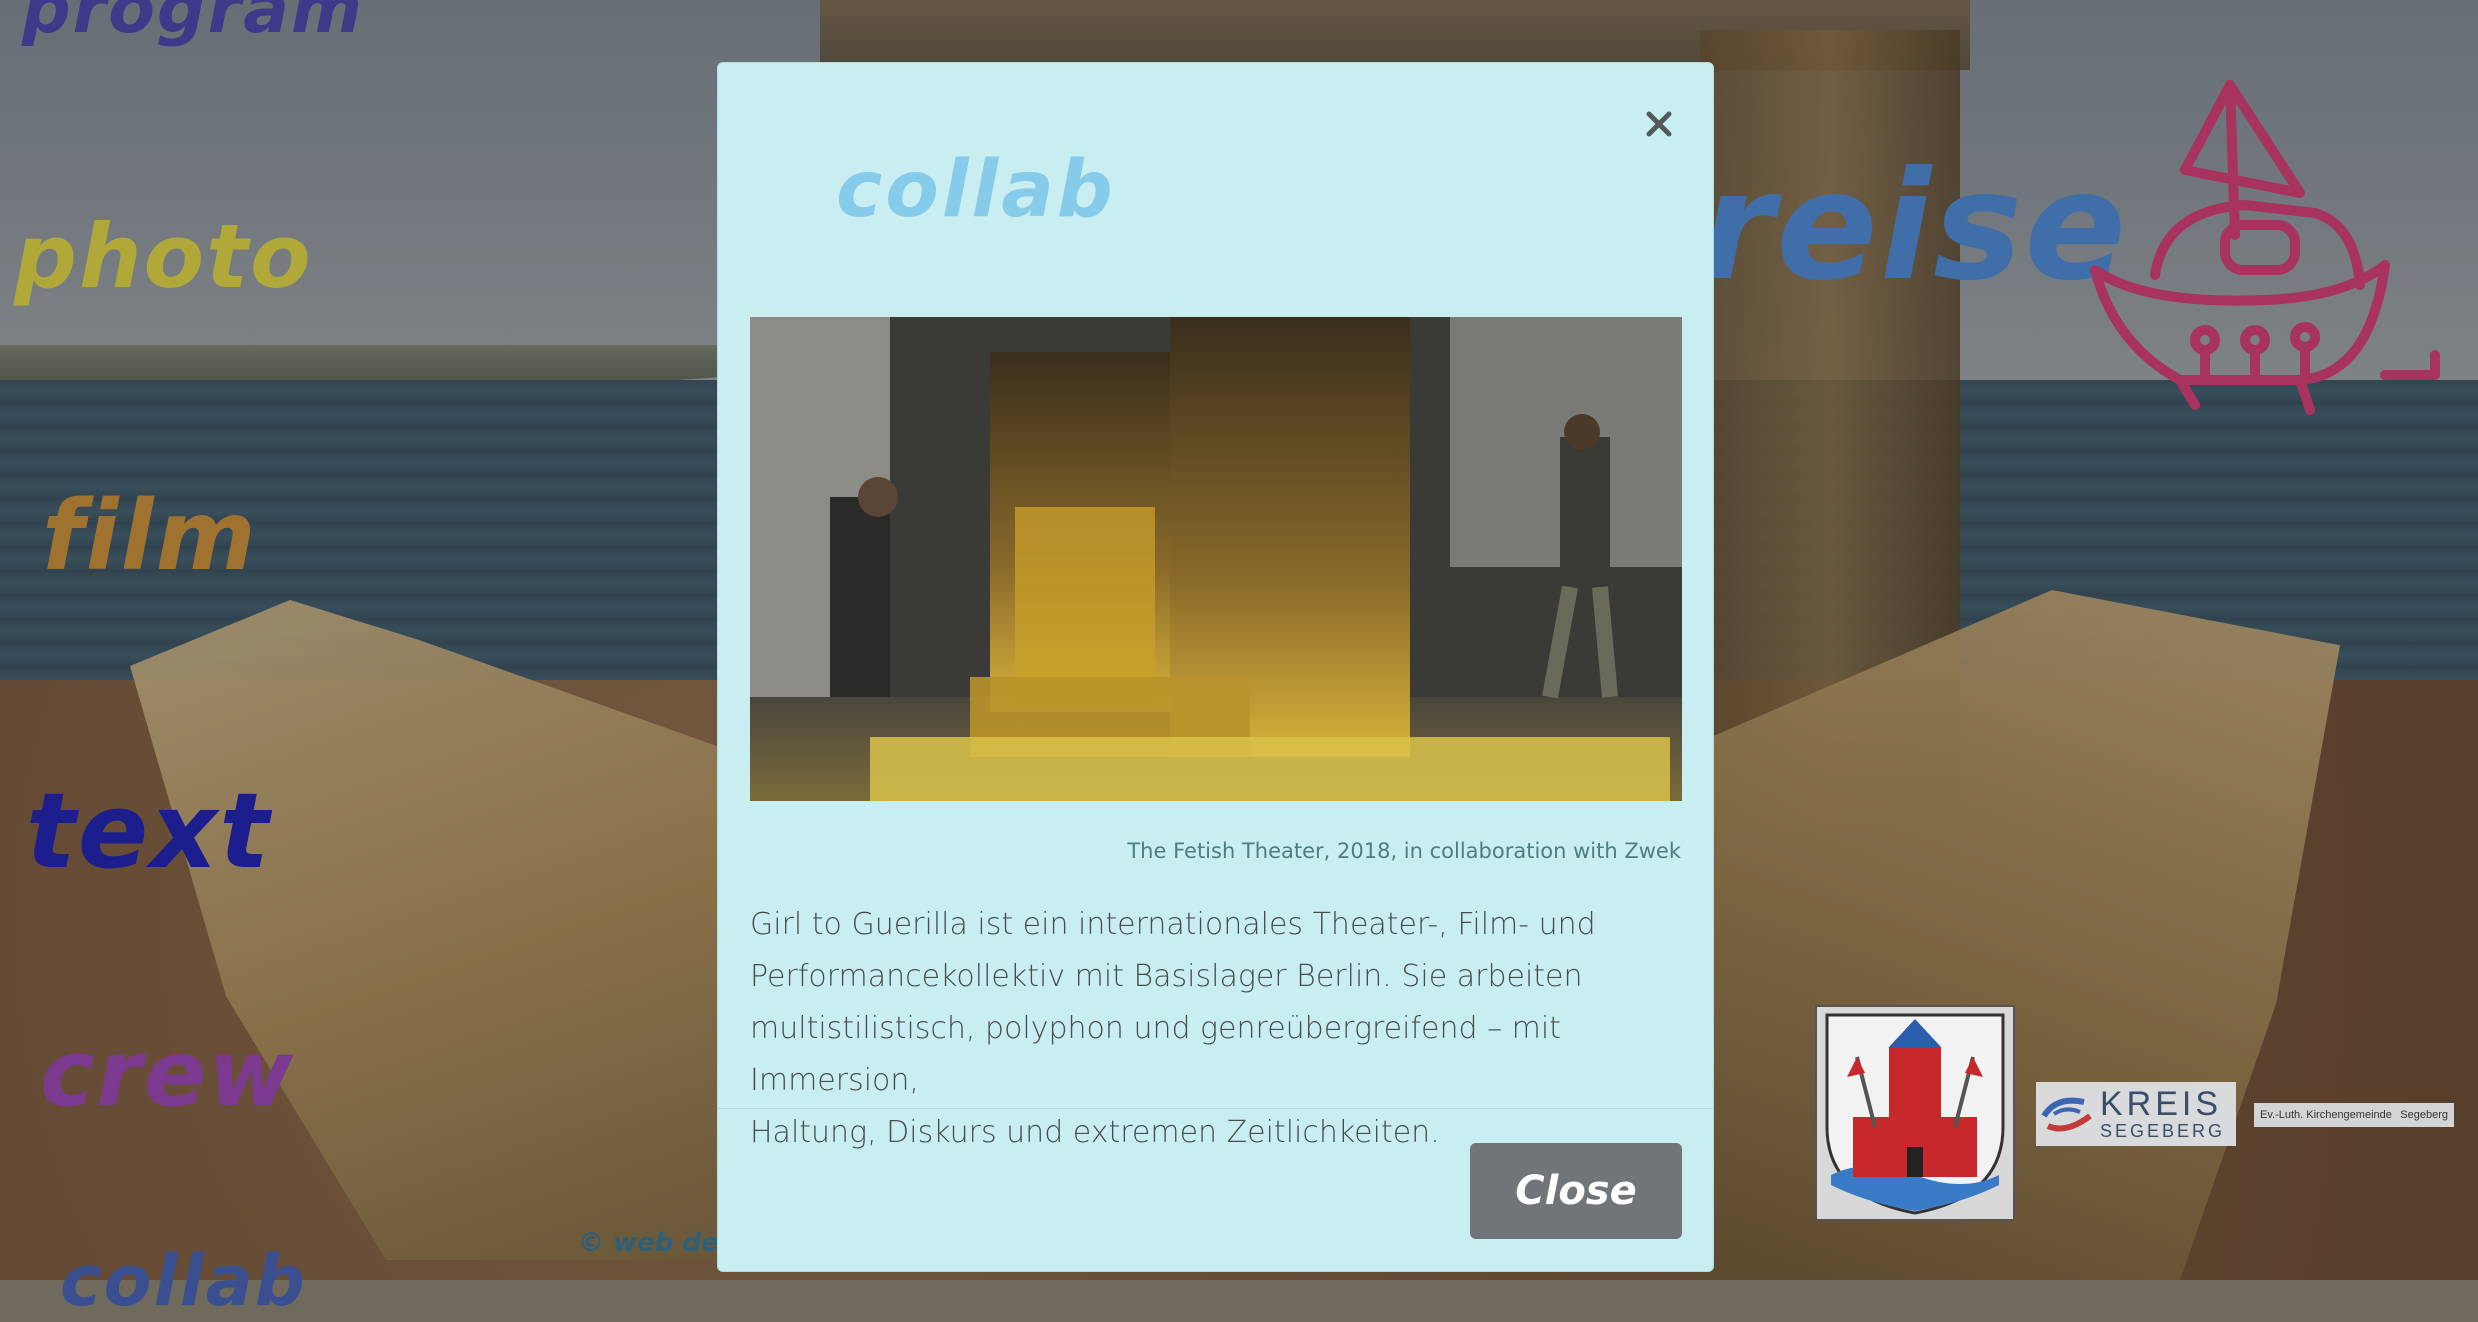  Describe the element at coordinates (2066, 1114) in the screenshot. I see `kreis-segeberg-icon` at that location.